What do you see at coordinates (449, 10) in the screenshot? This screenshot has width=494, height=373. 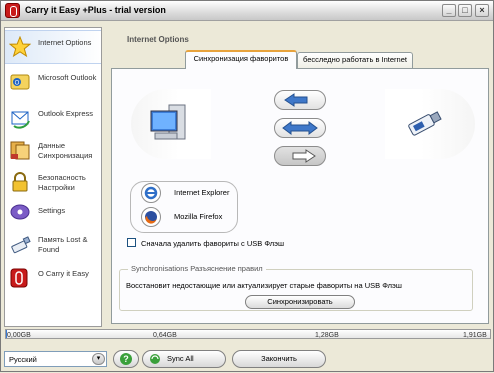 I see `minimize-button: _` at bounding box center [449, 10].